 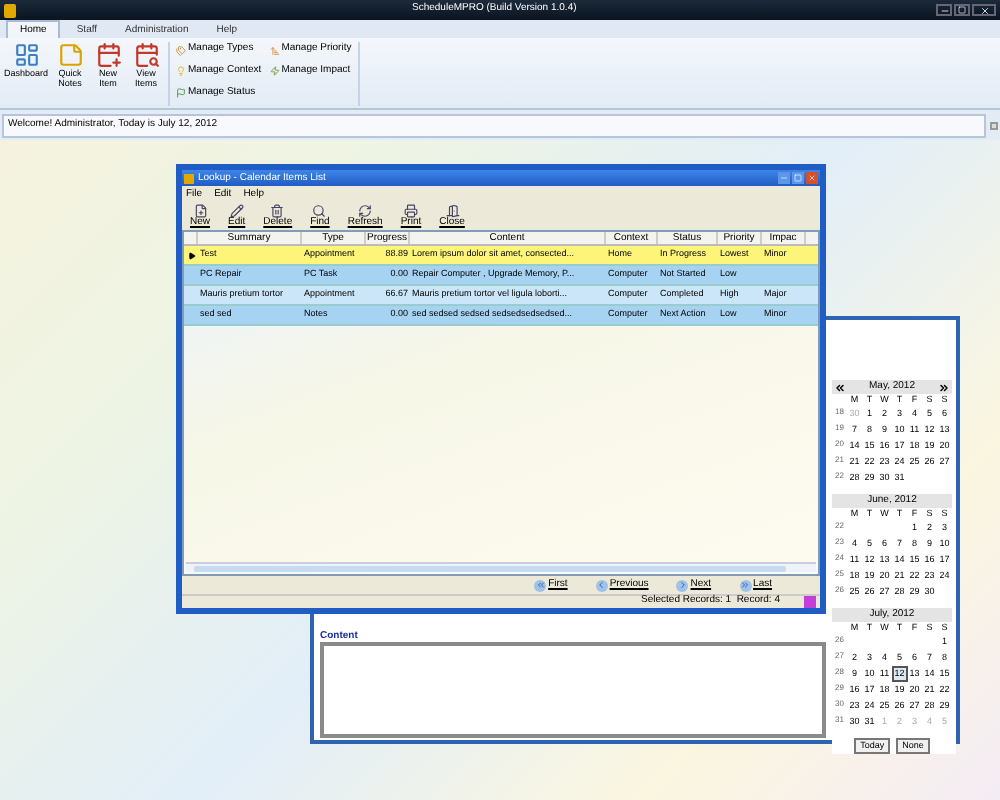 What do you see at coordinates (146, 55) in the screenshot?
I see `calendar-search-icon` at bounding box center [146, 55].